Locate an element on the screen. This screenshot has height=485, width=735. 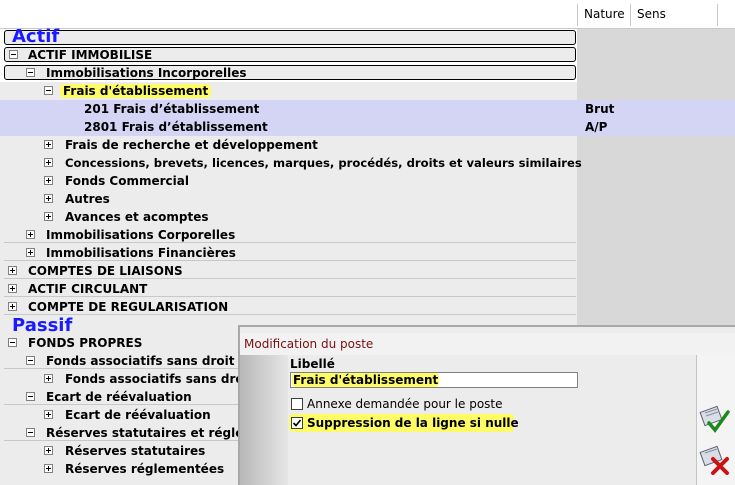
suppression-checkbox-label: Suppression de la ligne si nulle is located at coordinates (413, 423).